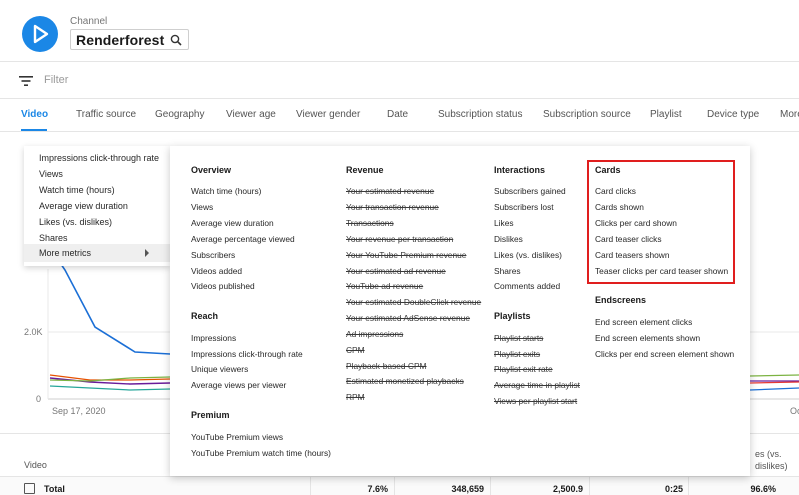 The image size is (799, 495). What do you see at coordinates (238, 385) in the screenshot?
I see `metric-avg-views-per-viewer: Average views per viewer` at bounding box center [238, 385].